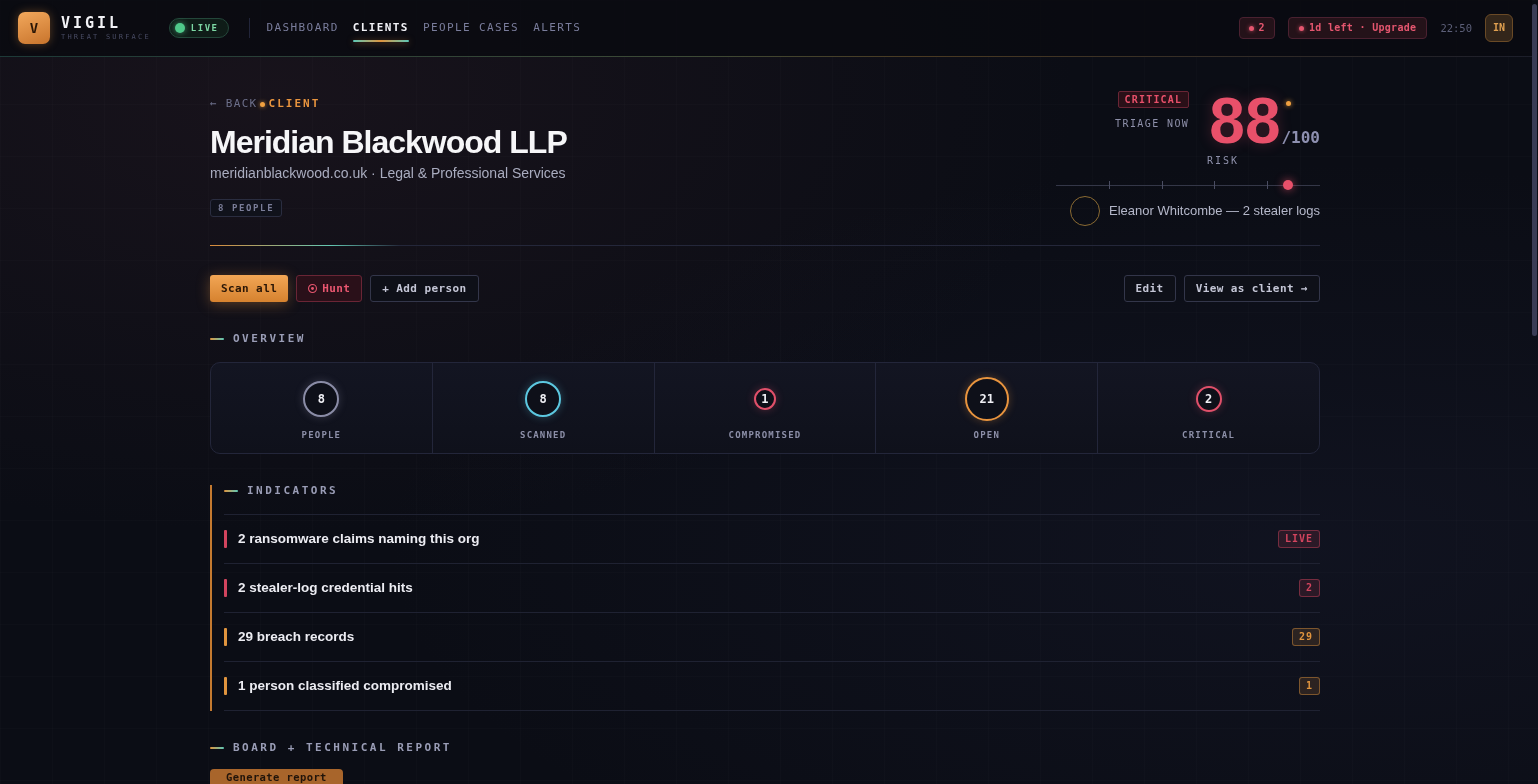 The width and height of the screenshot is (1538, 784). What do you see at coordinates (471, 28) in the screenshot?
I see `nav-tab: PEOPLE CASES` at bounding box center [471, 28].